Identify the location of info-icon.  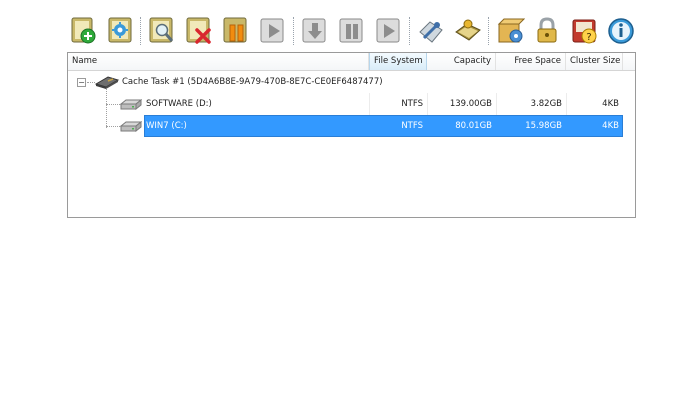
(621, 31).